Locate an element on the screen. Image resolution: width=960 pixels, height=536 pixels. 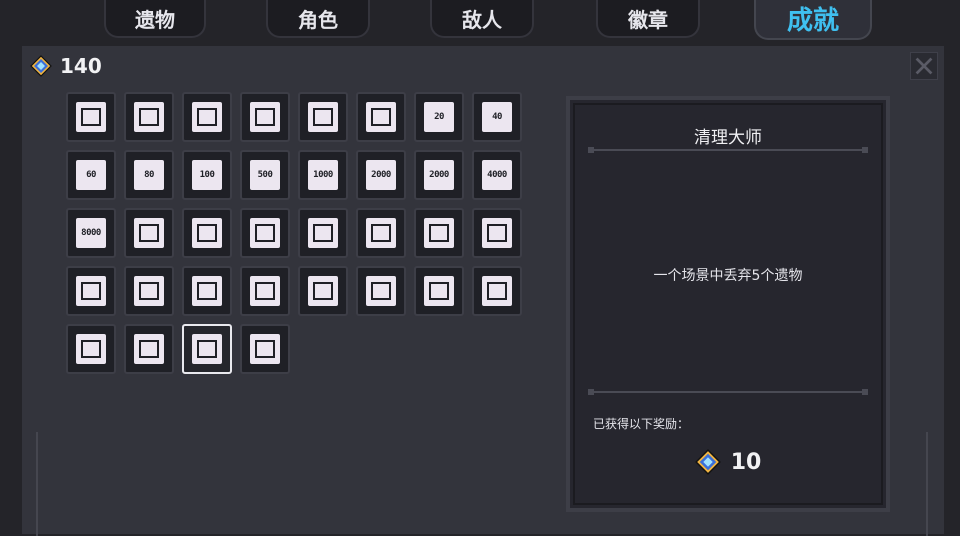
grid-icon is located at coordinates (207, 233).